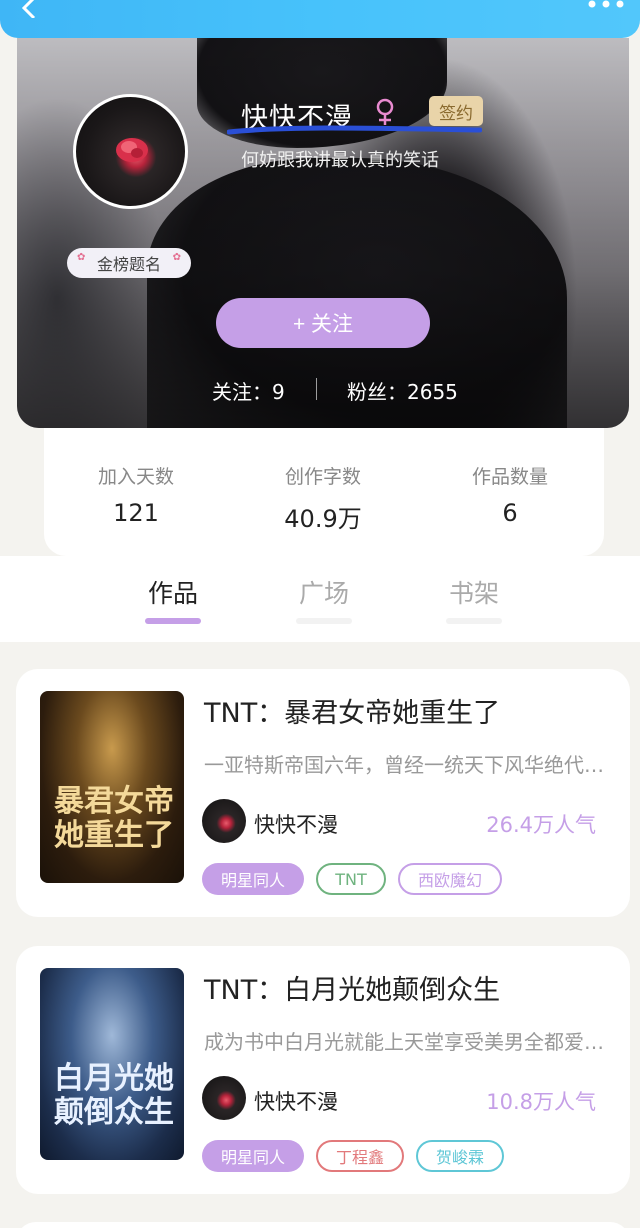 The image size is (640, 1228). What do you see at coordinates (248, 390) in the screenshot?
I see `following-count: 关注：9` at bounding box center [248, 390].